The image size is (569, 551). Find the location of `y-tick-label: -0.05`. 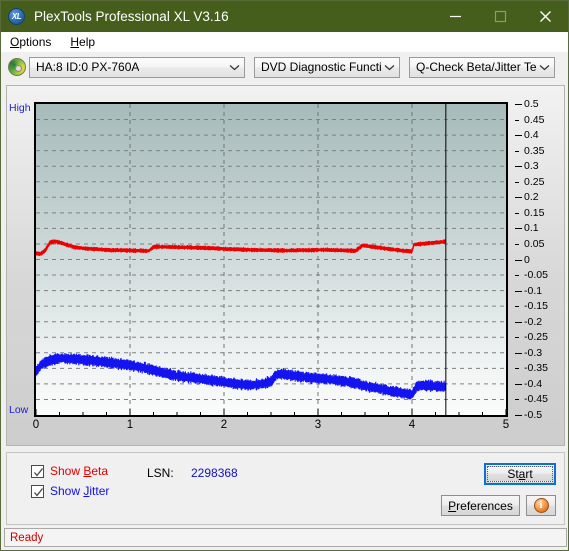

y-tick-label: -0.05 is located at coordinates (536, 275).